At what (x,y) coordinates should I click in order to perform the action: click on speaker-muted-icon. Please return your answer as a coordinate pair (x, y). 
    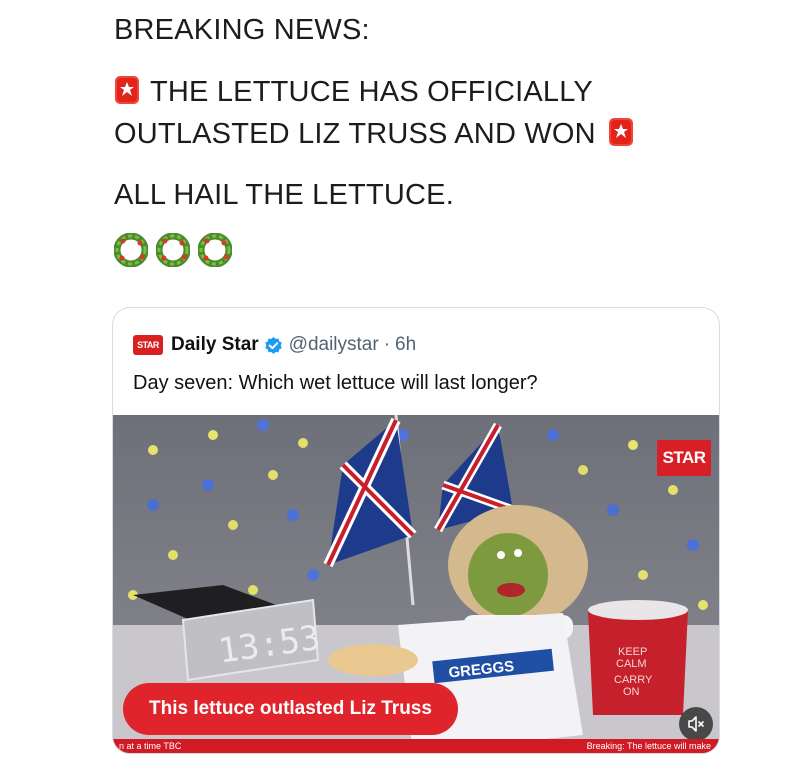
    Looking at the image, I should click on (696, 724).